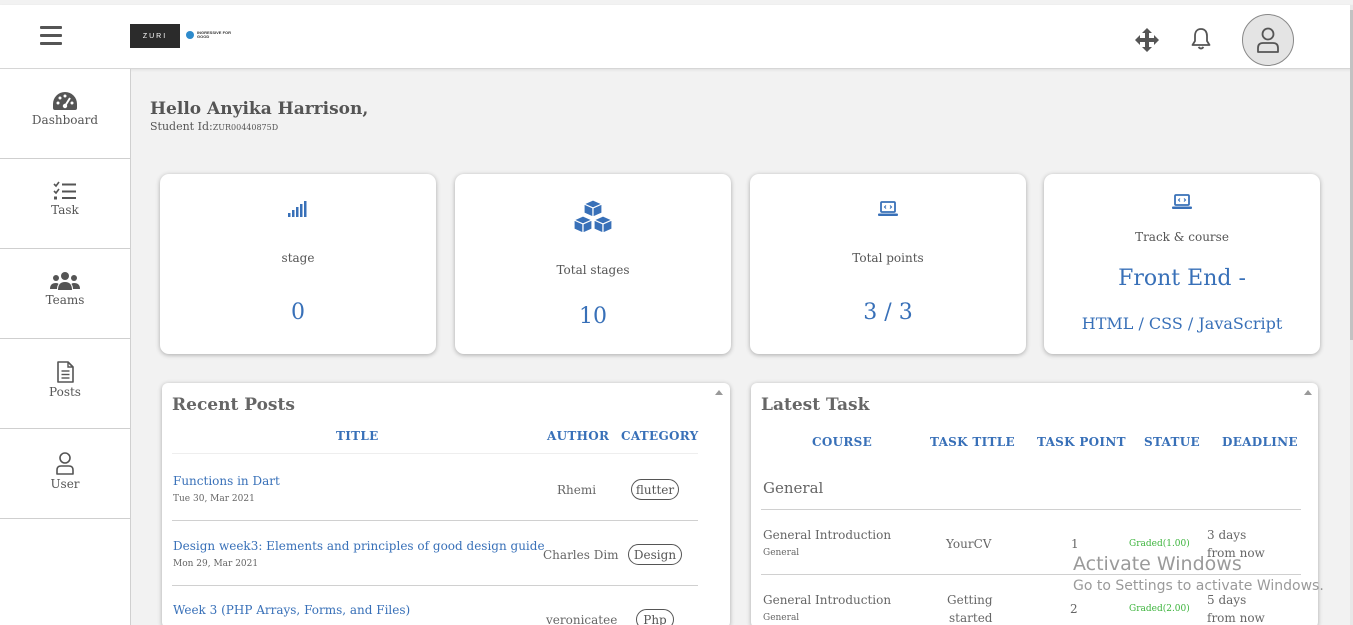  I want to click on ingressive-logo-text: INGRESSIVE FOR GOOD, so click(214, 34).